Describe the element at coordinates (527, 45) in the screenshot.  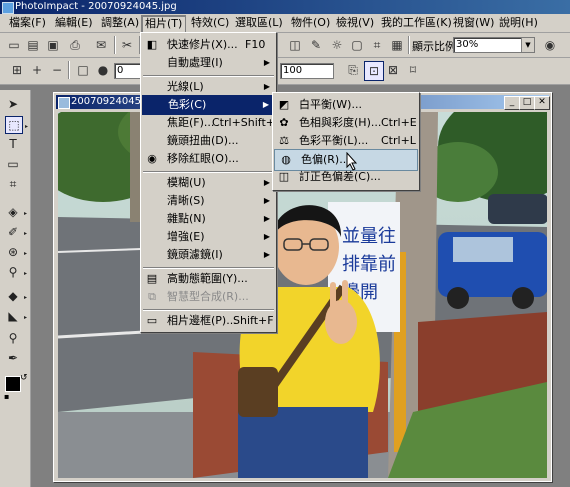
I see `chevron-down-icon: ▼` at that location.